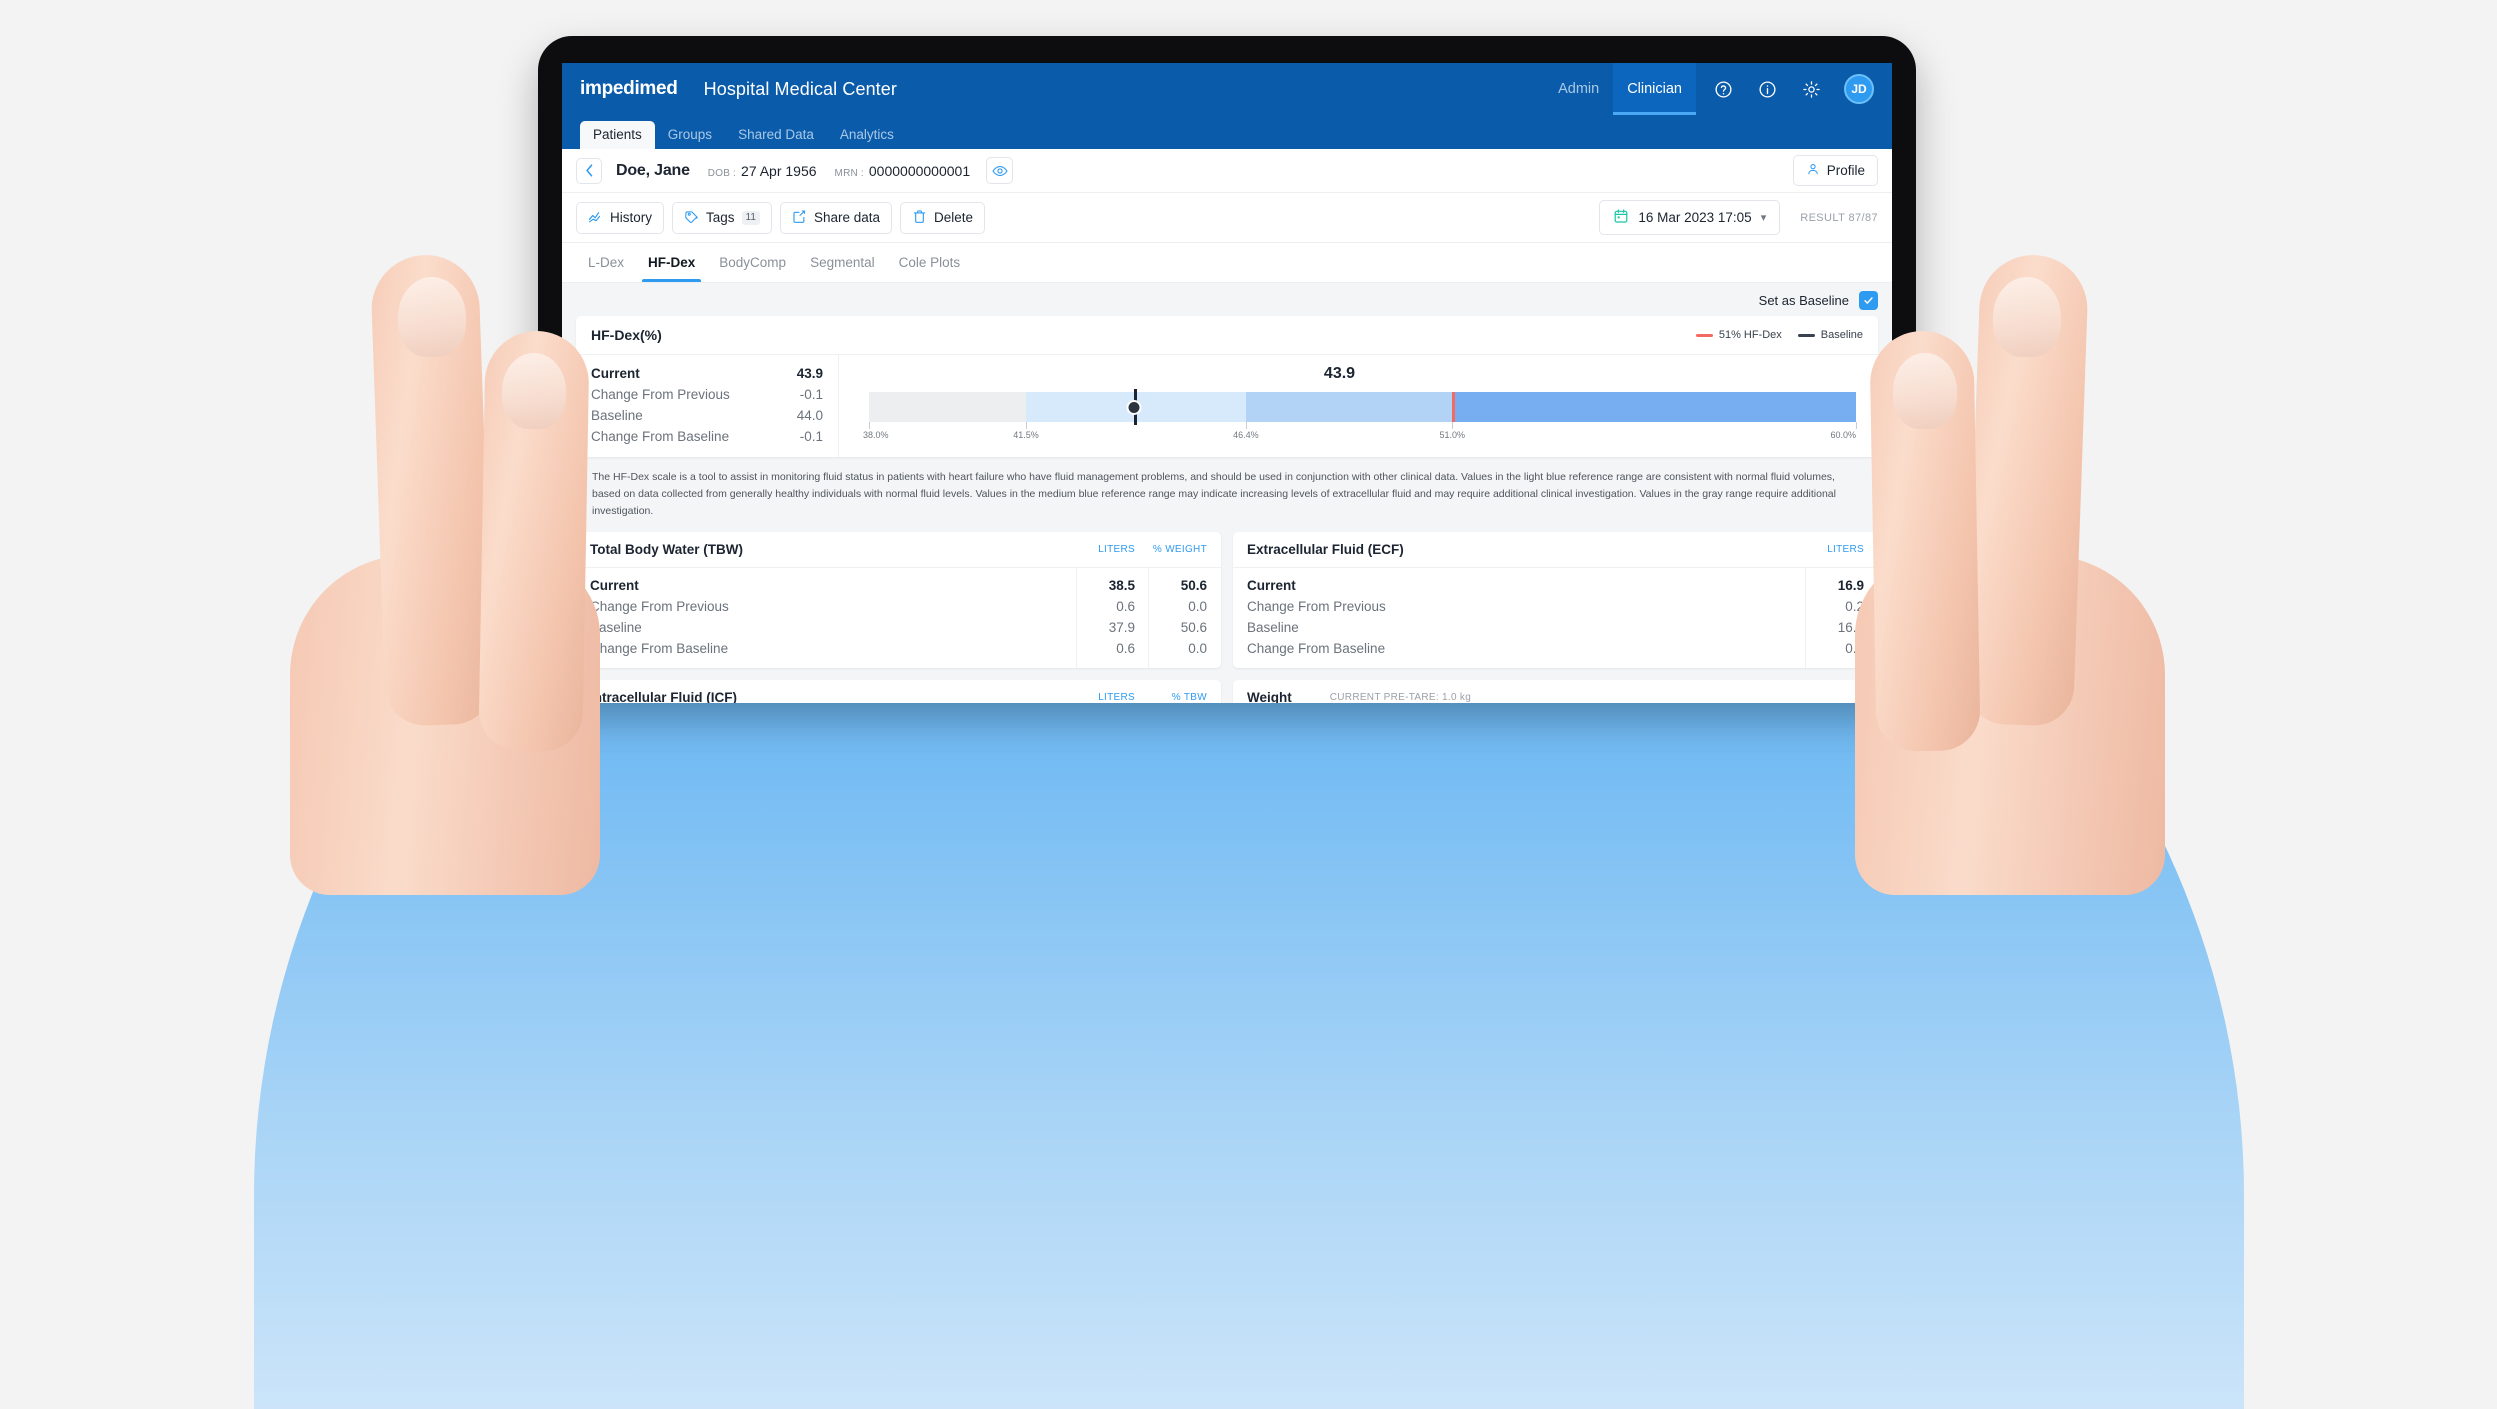 This screenshot has width=2497, height=1409. What do you see at coordinates (1099, 697) in the screenshot?
I see `icf-unit-liters: LITERS` at bounding box center [1099, 697].